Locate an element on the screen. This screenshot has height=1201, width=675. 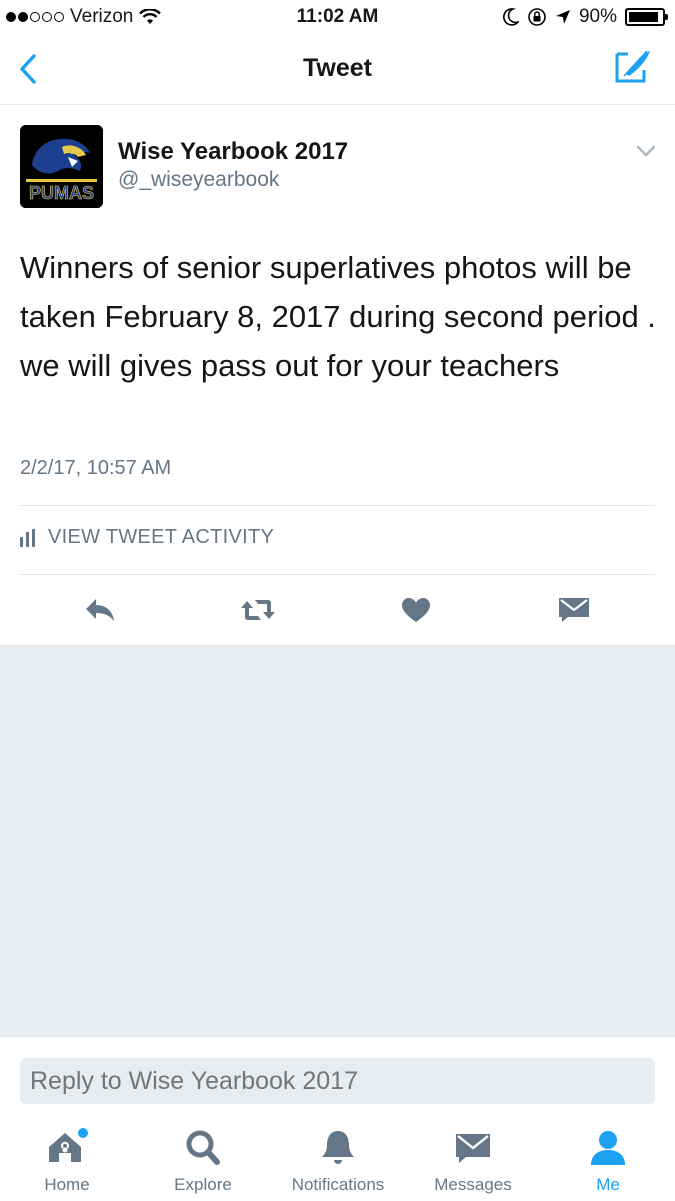
tab-explore-label: Explore is located at coordinates (203, 1184).